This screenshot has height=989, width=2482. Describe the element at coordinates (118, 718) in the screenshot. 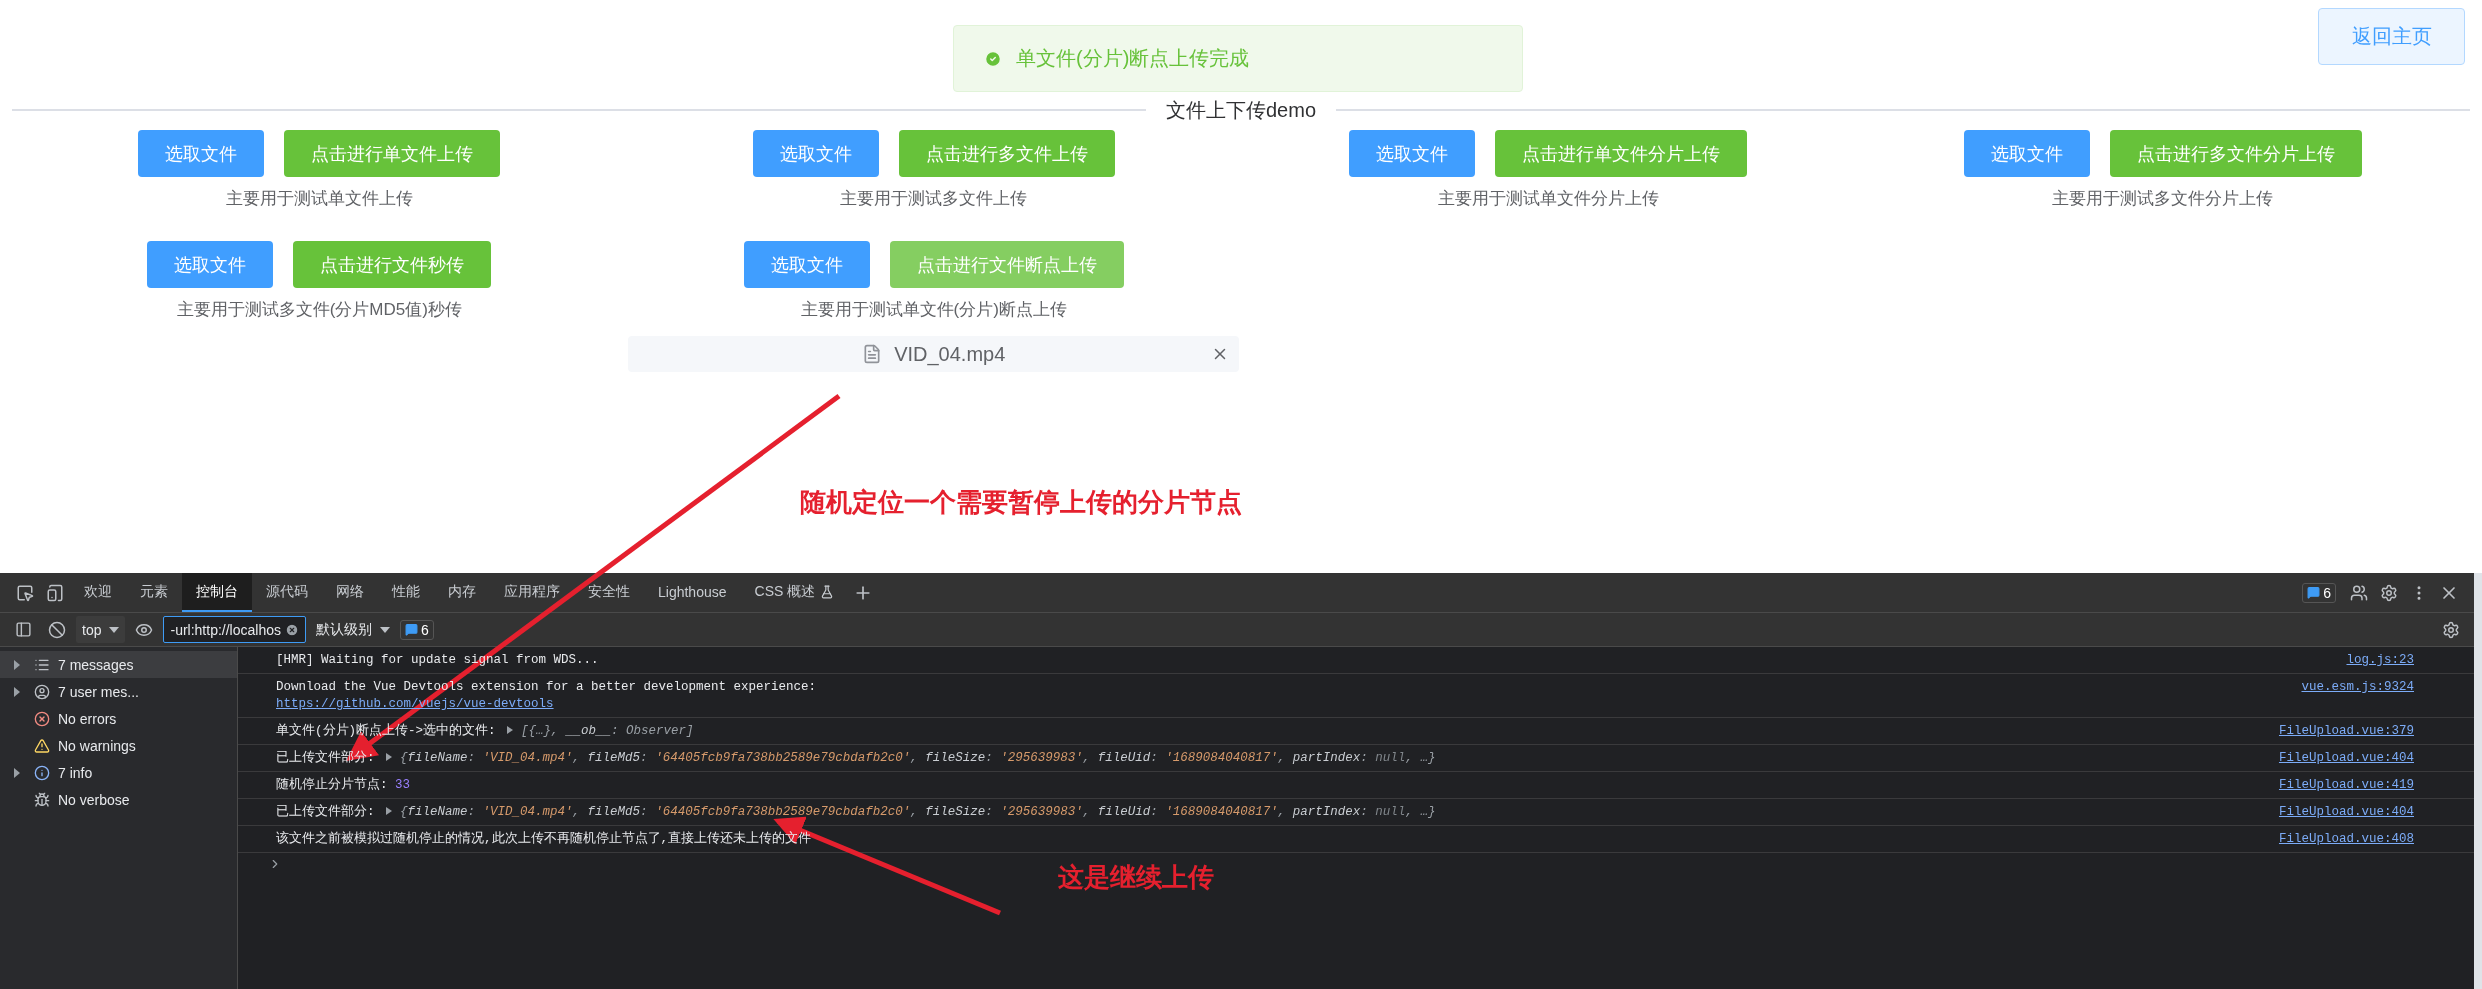

I see `sidebar-item: No errors` at that location.